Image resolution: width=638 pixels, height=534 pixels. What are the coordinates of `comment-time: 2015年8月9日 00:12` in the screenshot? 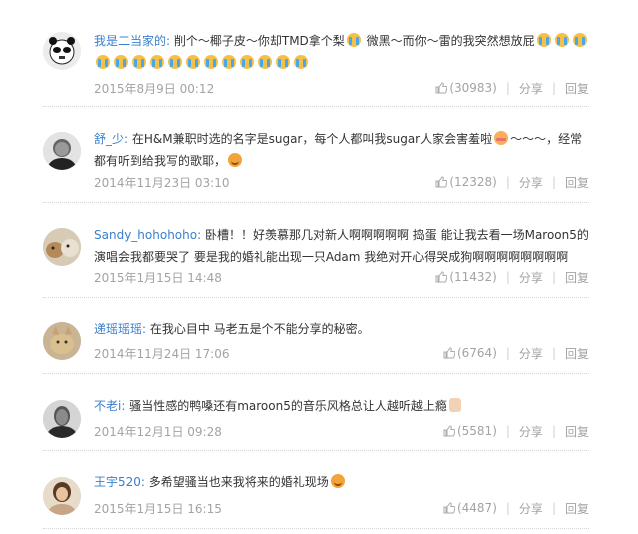 It's located at (154, 88).